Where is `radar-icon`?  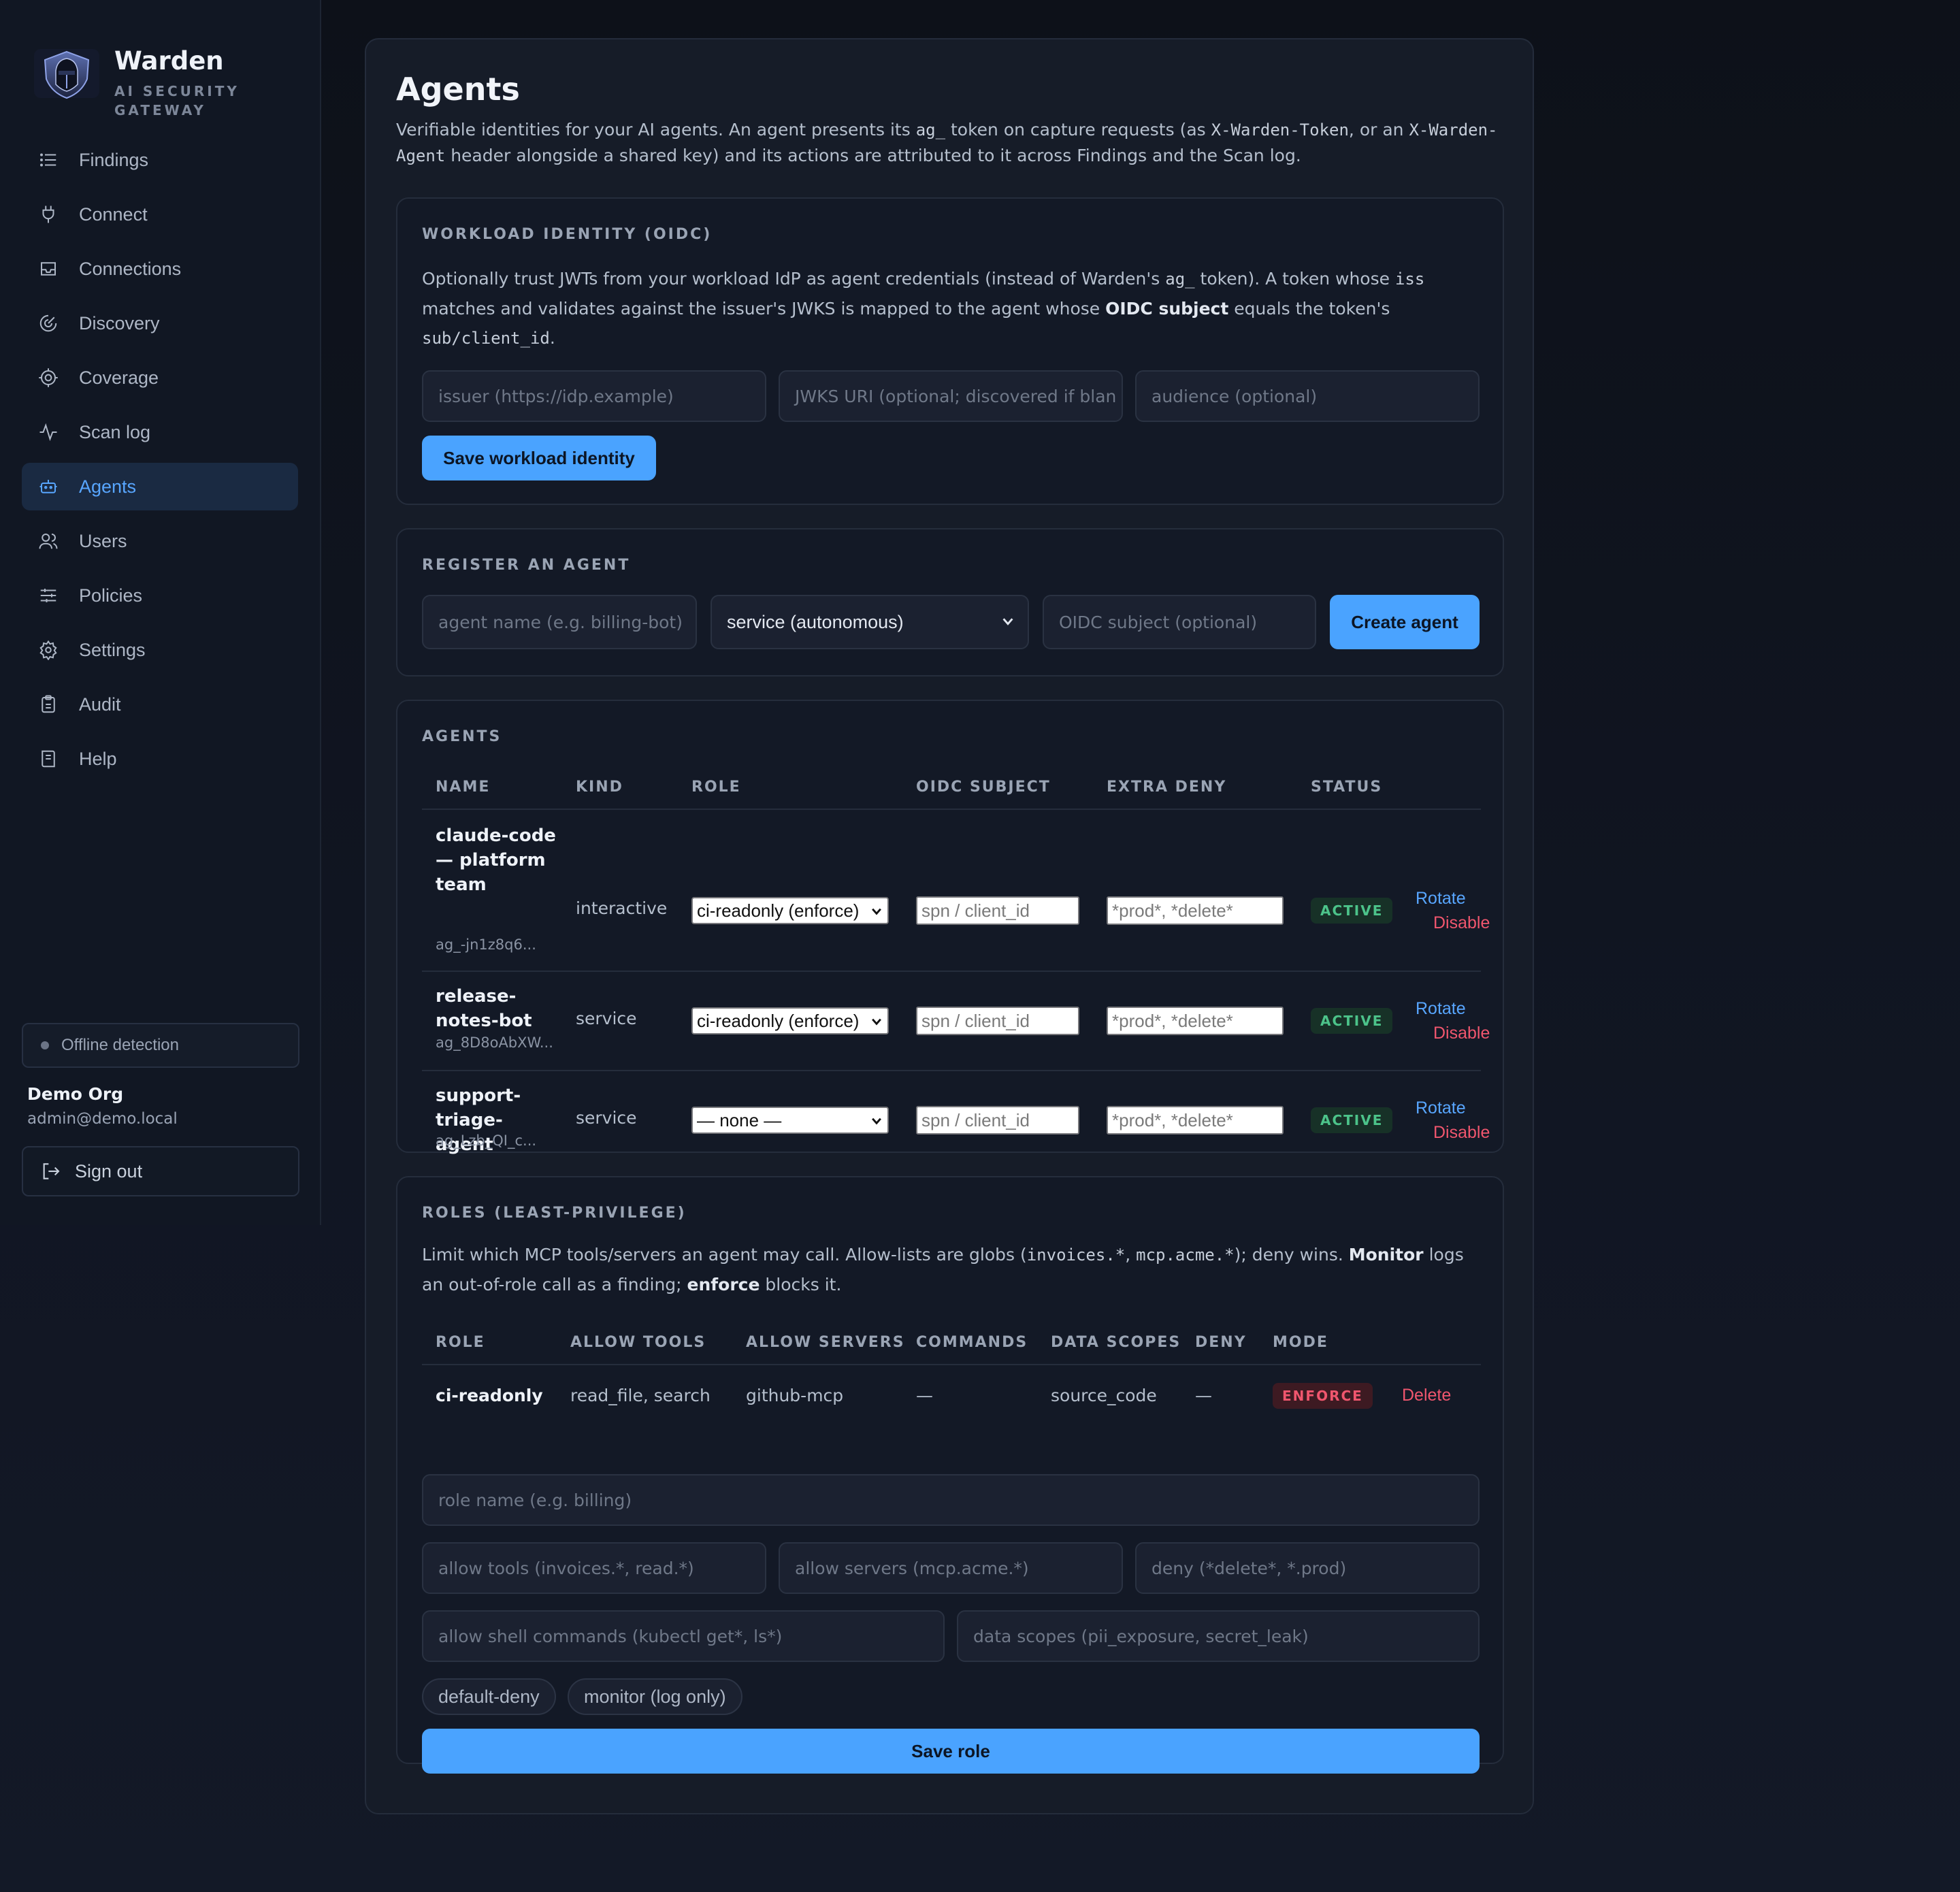
radar-icon is located at coordinates (49, 323).